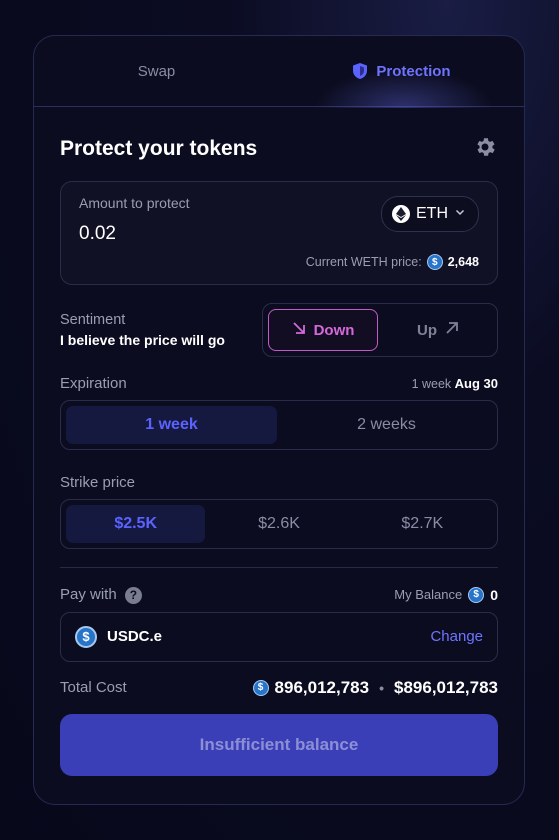 This screenshot has width=559, height=840. What do you see at coordinates (494, 594) in the screenshot?
I see `balance-value: 0` at bounding box center [494, 594].